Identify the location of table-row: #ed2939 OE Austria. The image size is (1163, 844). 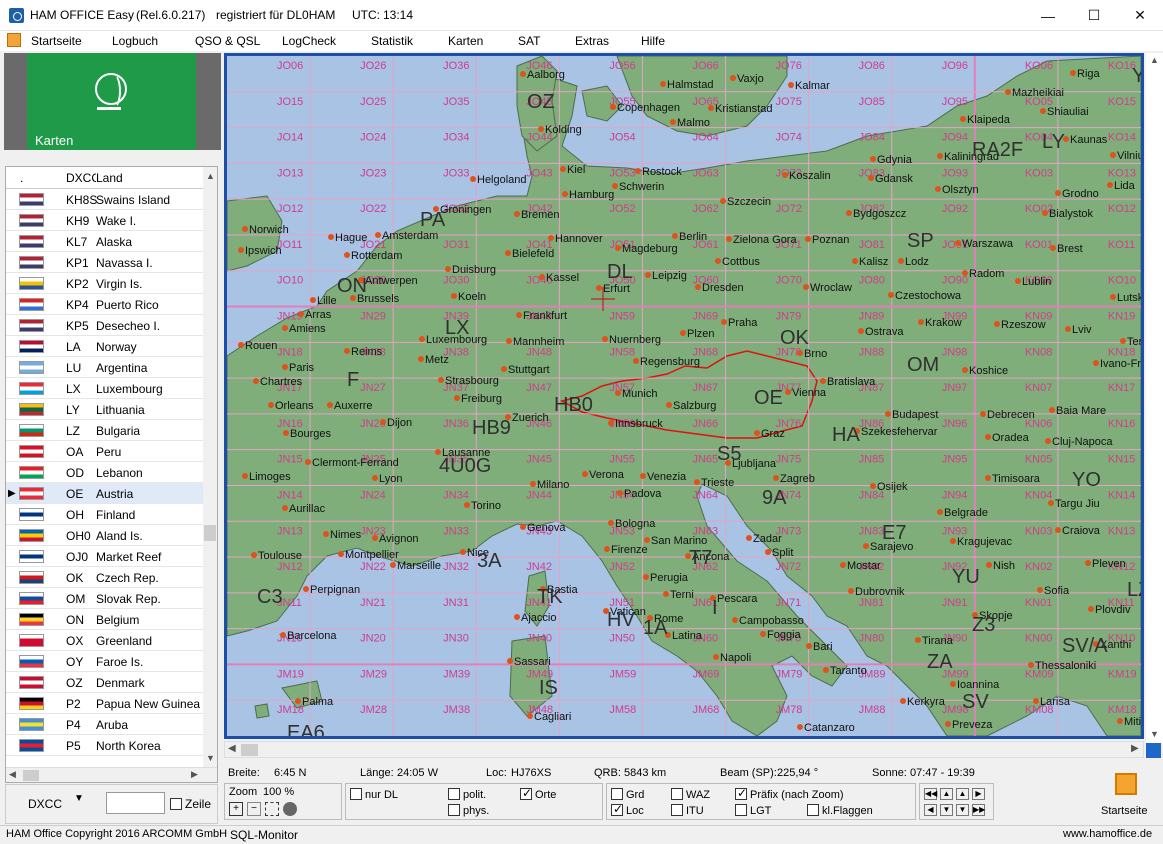
(104, 493).